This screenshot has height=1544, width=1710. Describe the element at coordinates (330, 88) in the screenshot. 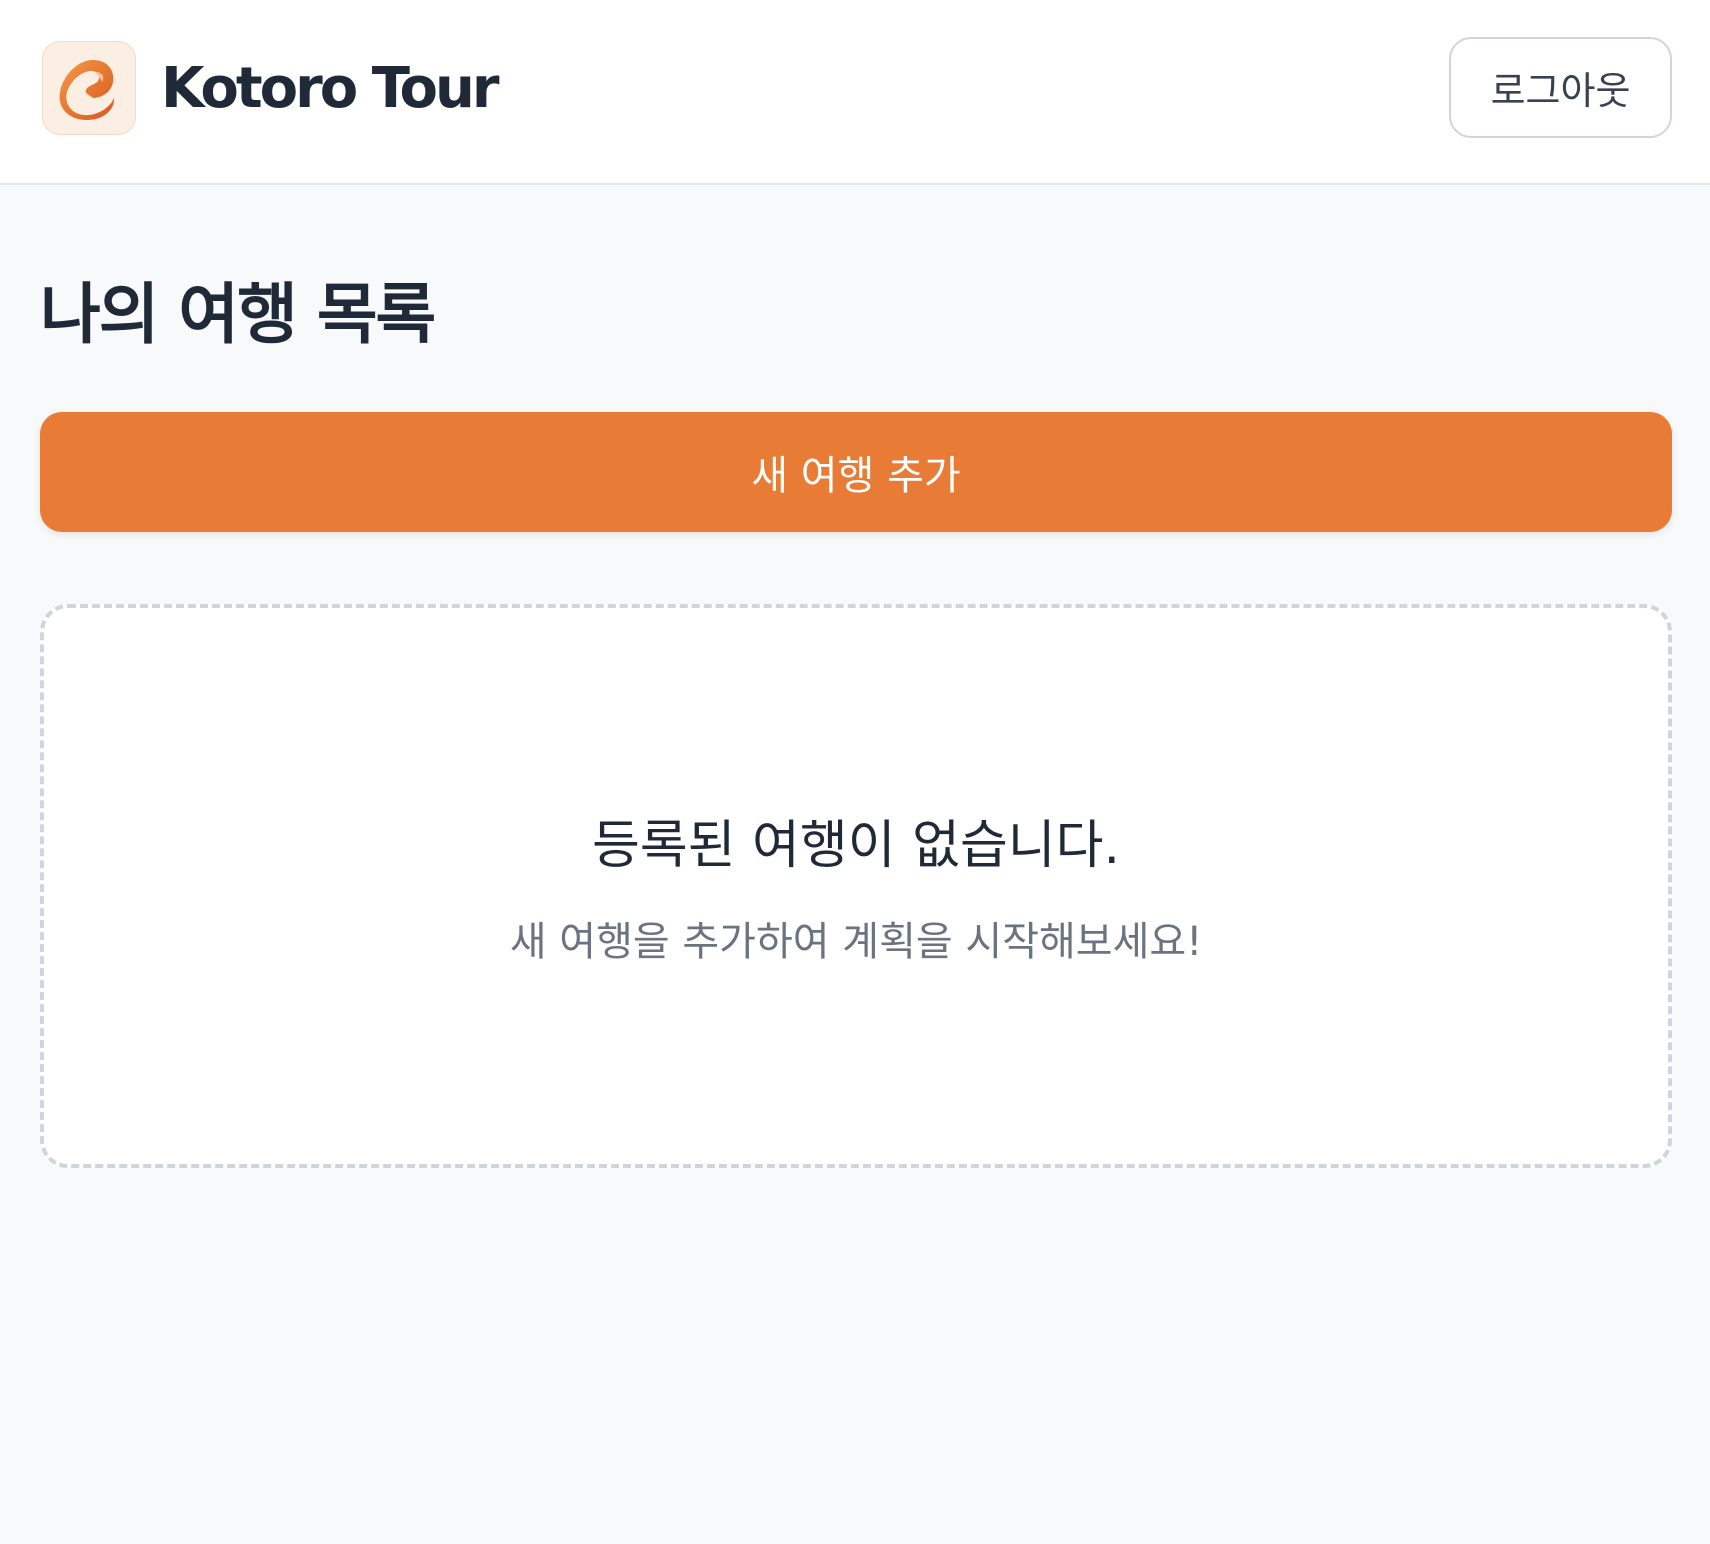

I see `brand-name: Kotoro Tour` at that location.